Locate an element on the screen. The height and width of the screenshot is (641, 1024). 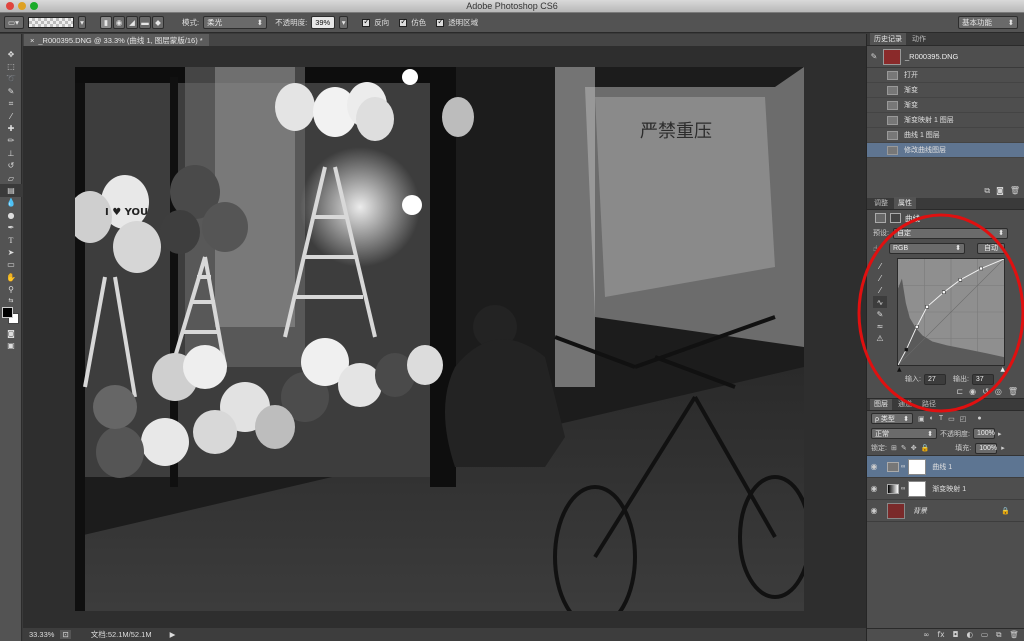
status-arrow-icon: ▶ is located at coordinates (173, 634).